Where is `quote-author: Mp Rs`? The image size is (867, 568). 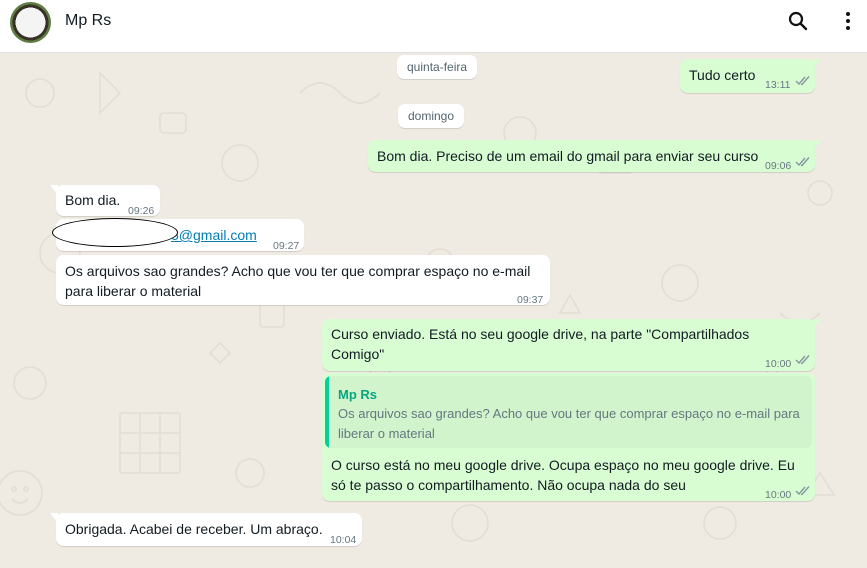 quote-author: Mp Rs is located at coordinates (357, 394).